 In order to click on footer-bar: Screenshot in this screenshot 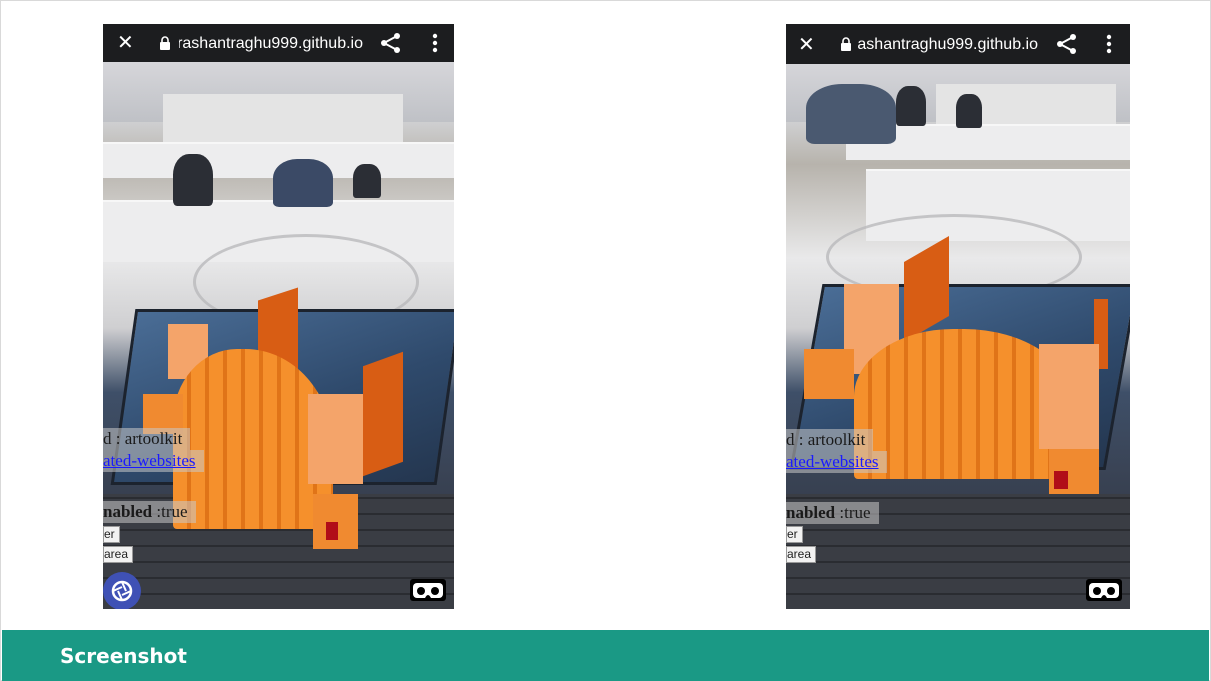, I will do `click(605, 655)`.